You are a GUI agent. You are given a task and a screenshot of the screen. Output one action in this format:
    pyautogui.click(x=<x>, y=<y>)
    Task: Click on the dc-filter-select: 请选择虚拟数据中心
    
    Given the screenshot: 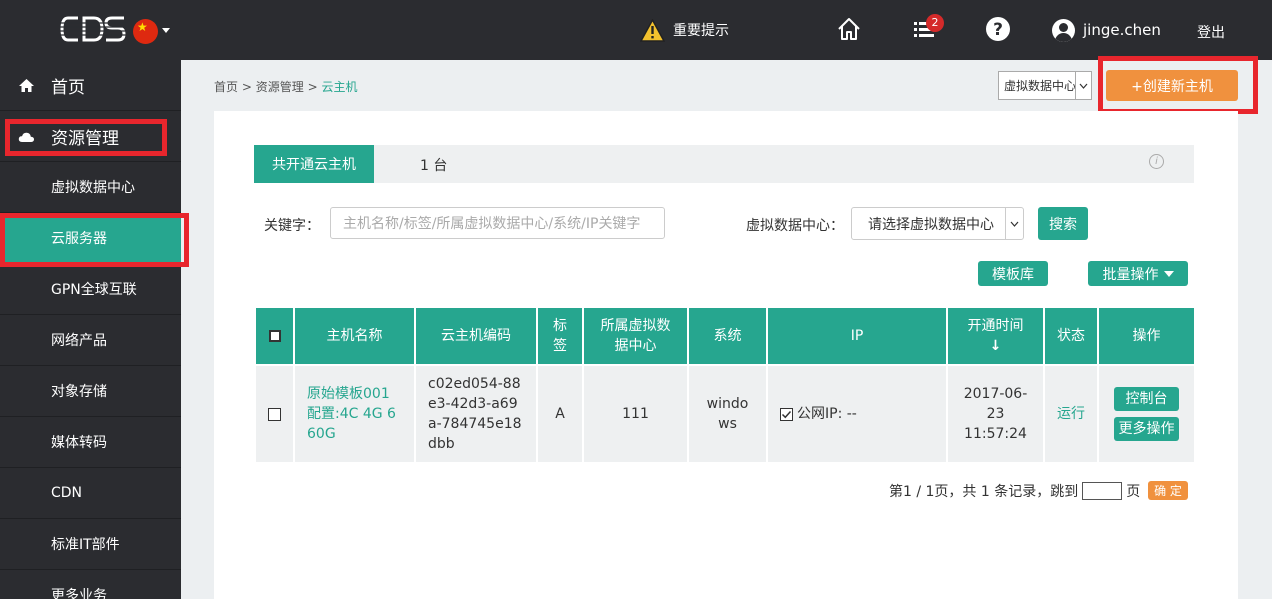 What is the action you would take?
    pyautogui.click(x=937, y=223)
    